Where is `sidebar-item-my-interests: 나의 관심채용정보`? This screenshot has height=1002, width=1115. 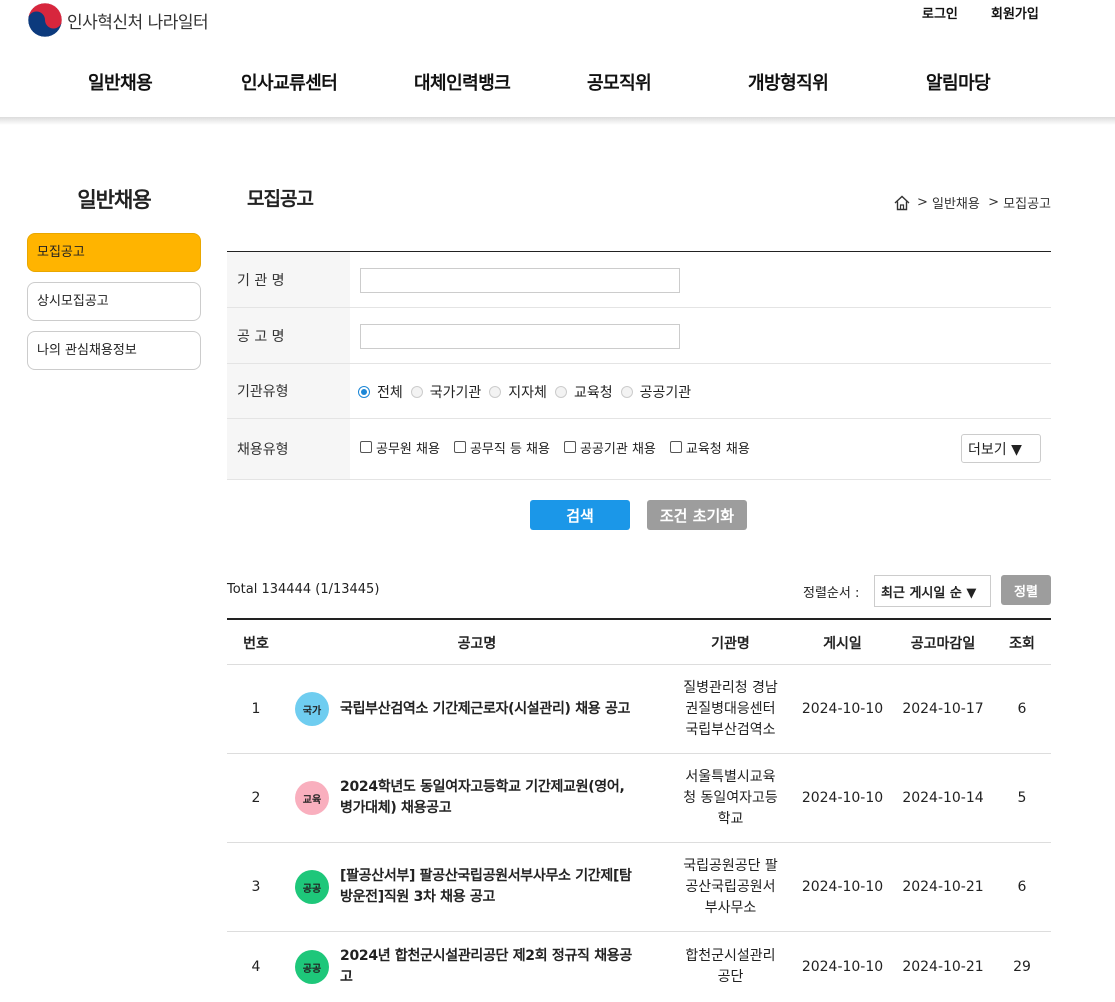 sidebar-item-my-interests: 나의 관심채용정보 is located at coordinates (114, 350).